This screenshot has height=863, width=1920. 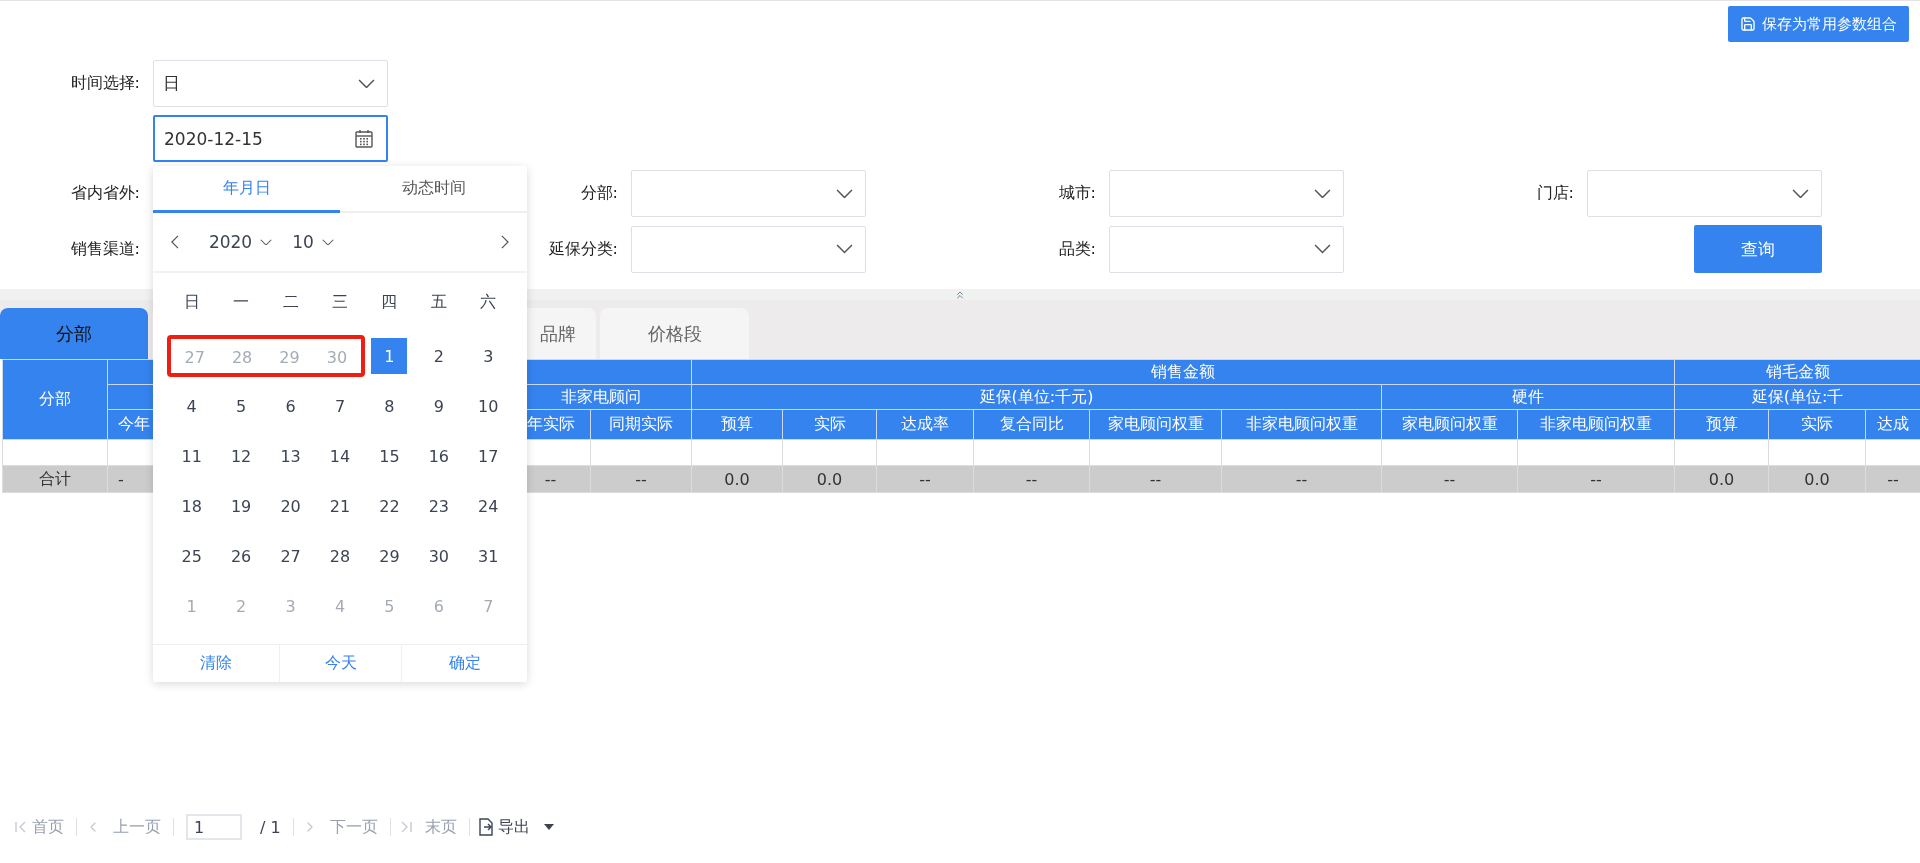 I want to click on tab: 价格段, so click(x=674, y=333).